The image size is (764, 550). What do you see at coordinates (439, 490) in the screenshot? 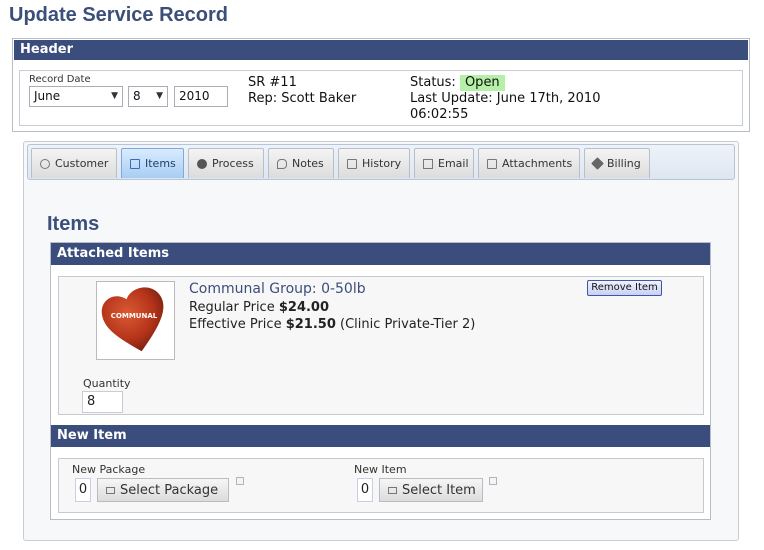
I see `select-item-label: Select Item` at bounding box center [439, 490].